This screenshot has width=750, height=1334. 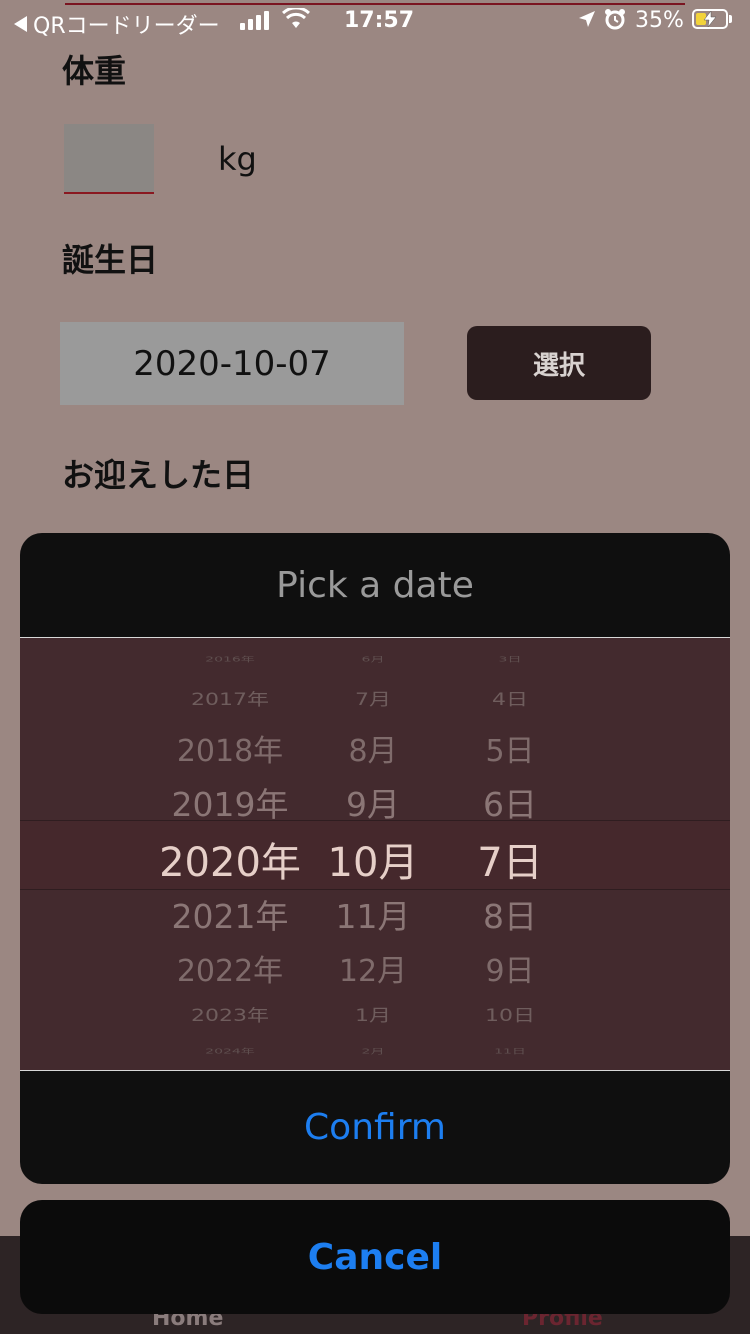 I want to click on picker-row: 2024年 2月 11日, so click(x=375, y=1051).